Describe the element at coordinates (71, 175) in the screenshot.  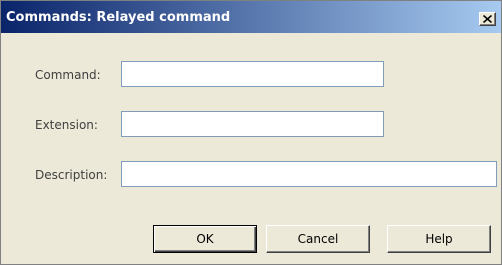
I see `description-label: Description:` at that location.